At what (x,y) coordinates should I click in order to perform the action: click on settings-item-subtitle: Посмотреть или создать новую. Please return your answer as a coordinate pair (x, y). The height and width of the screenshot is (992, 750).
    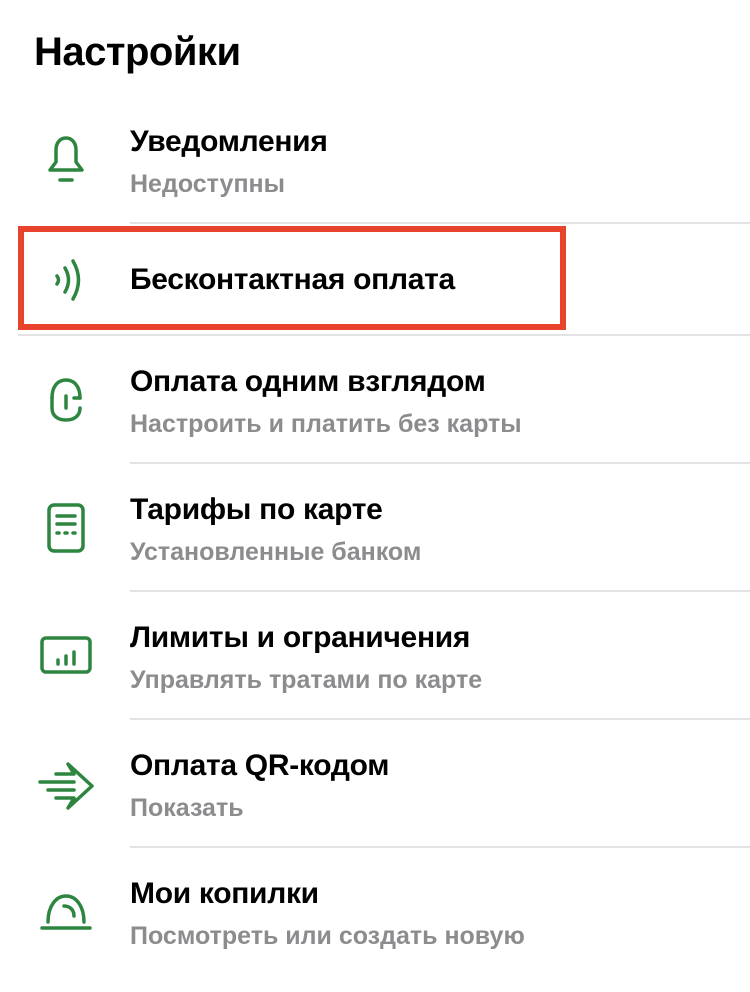
    Looking at the image, I should click on (327, 936).